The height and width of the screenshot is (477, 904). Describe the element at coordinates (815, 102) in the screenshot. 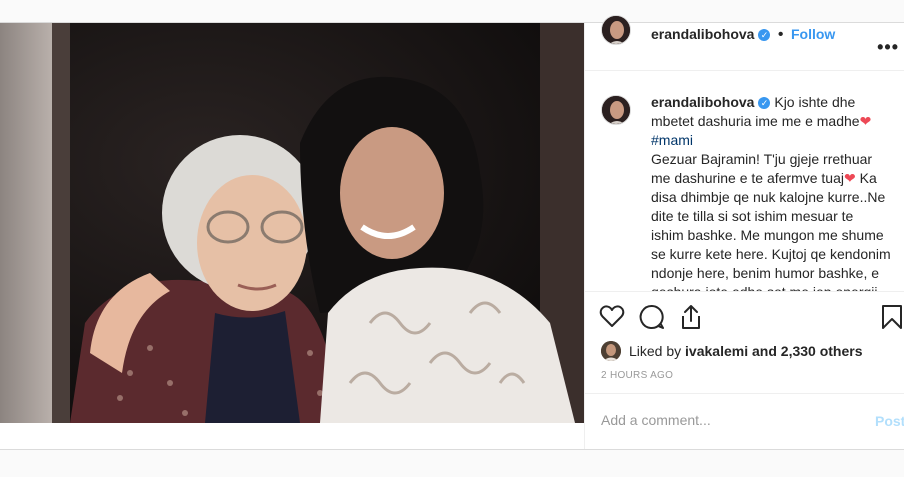

I see `caption-line-1: Kjo ishte dhe` at that location.